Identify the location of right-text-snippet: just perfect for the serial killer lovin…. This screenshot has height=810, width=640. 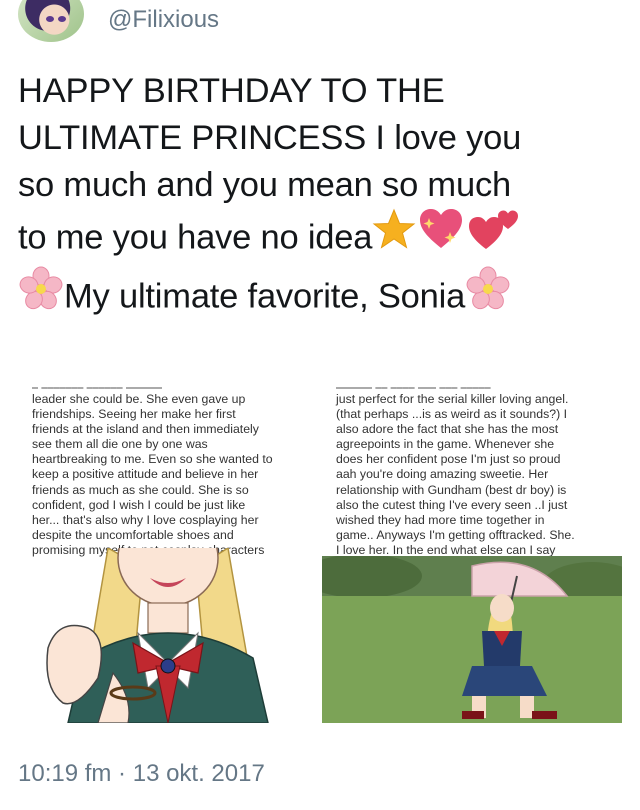
(455, 474).